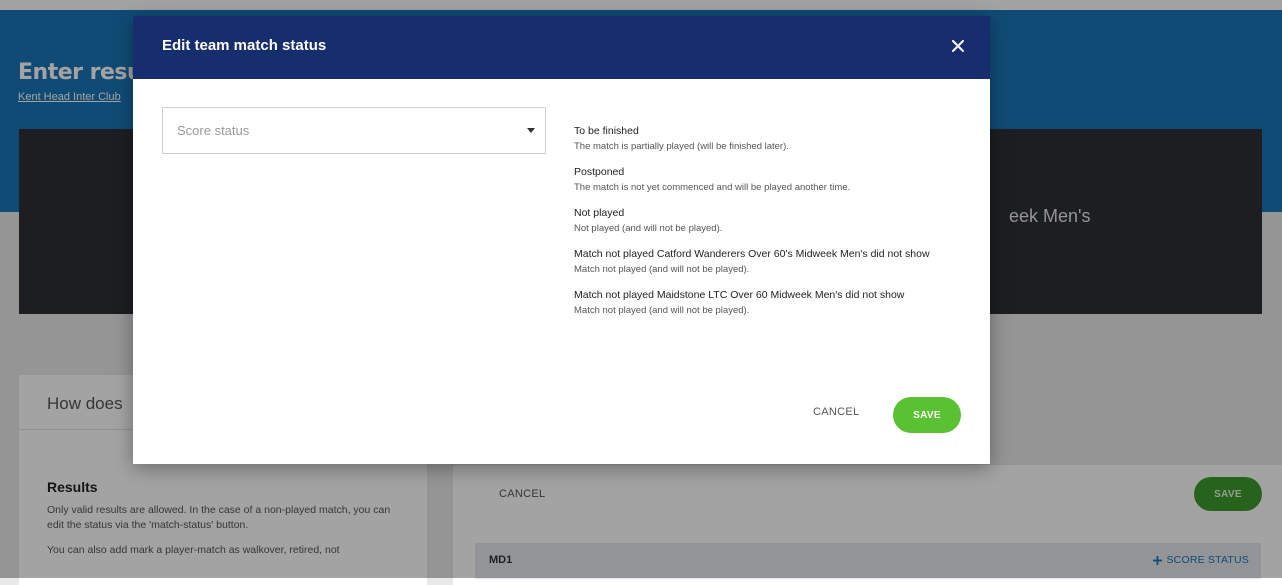  What do you see at coordinates (648, 228) in the screenshot?
I see `status-description: Not played (and will not be played).` at bounding box center [648, 228].